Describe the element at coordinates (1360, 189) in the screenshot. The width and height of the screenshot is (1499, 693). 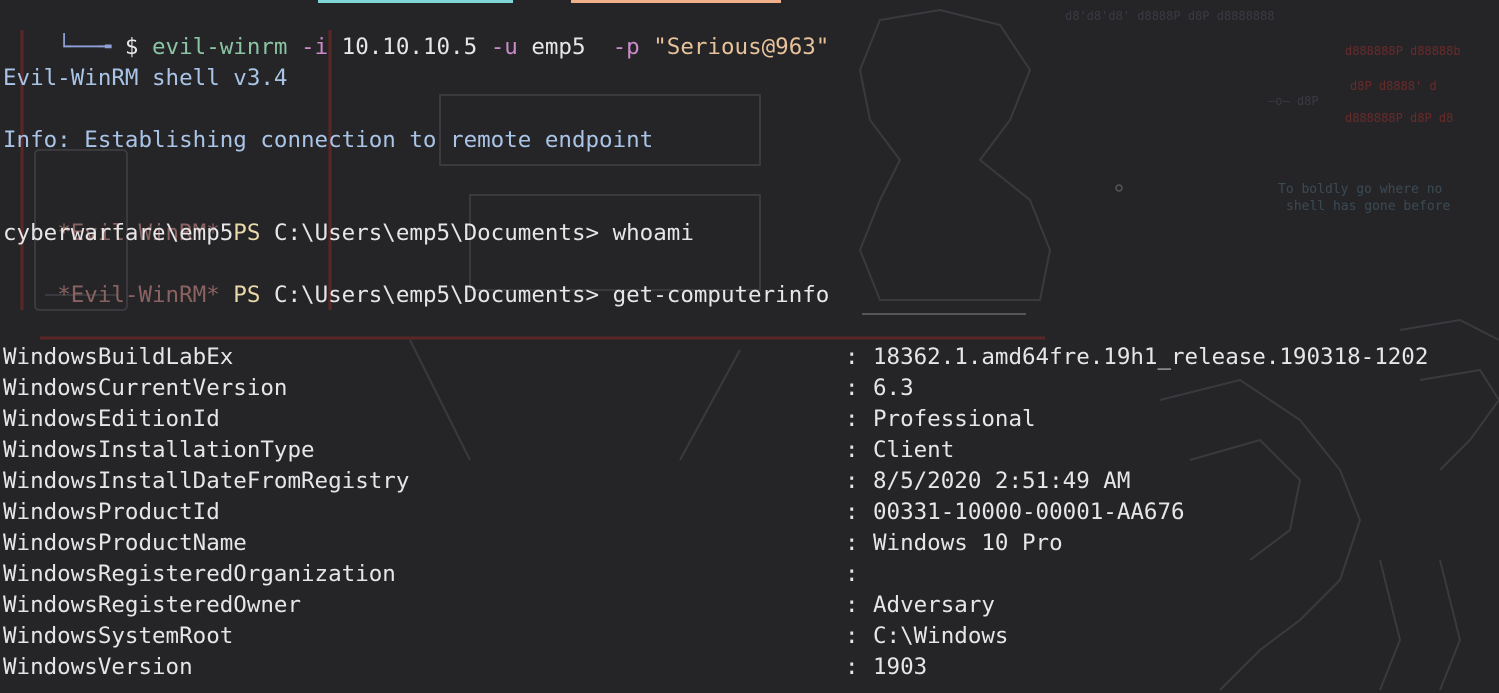
I see `wallpaper-quote-line1: To boldly go where no` at that location.